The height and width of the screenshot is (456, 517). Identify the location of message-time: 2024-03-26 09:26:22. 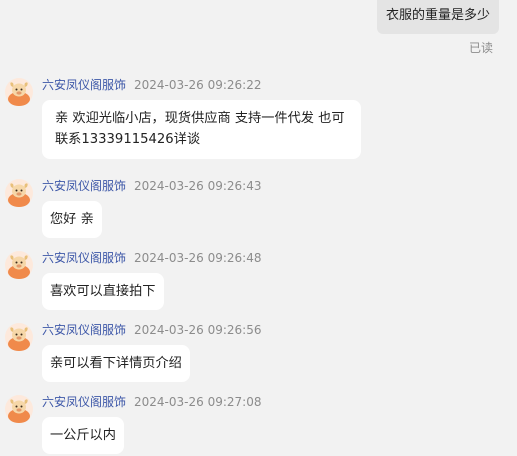
(198, 85).